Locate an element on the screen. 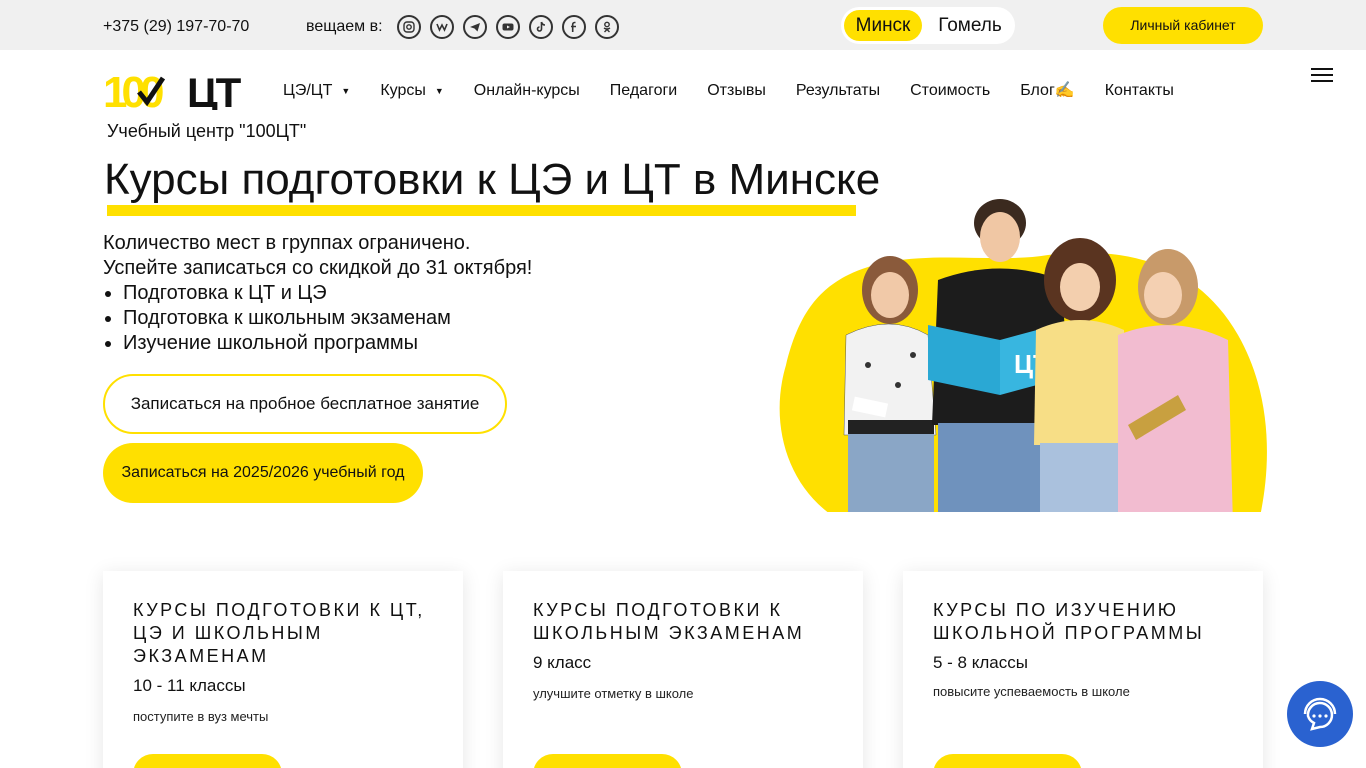 This screenshot has width=1366, height=768. phone-link: +375 (29) 197-70-70 is located at coordinates (176, 27).